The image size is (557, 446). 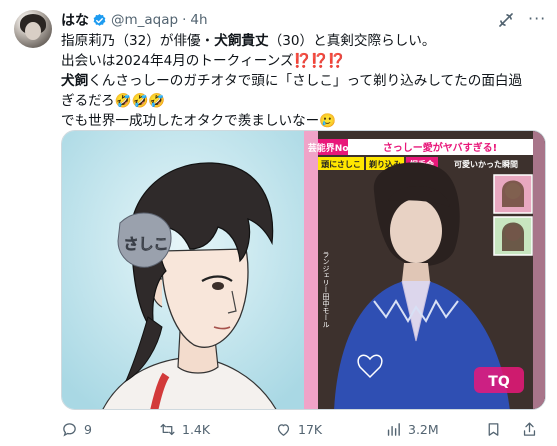 I want to click on tweet-line: ぎるだろ🤣🤣🤣, so click(x=303, y=101).